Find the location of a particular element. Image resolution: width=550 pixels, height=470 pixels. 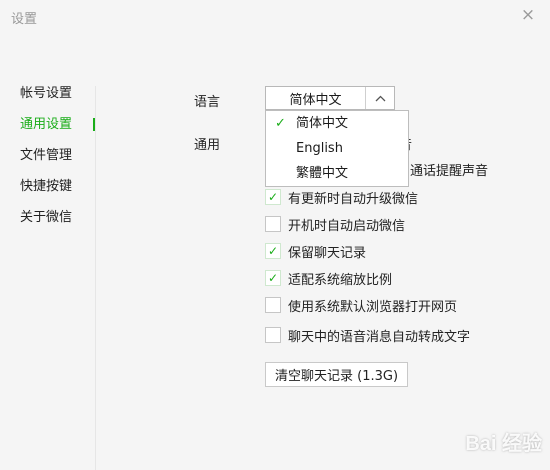

option-keep-history: ✓ 保留聊天记录 is located at coordinates (315, 251).